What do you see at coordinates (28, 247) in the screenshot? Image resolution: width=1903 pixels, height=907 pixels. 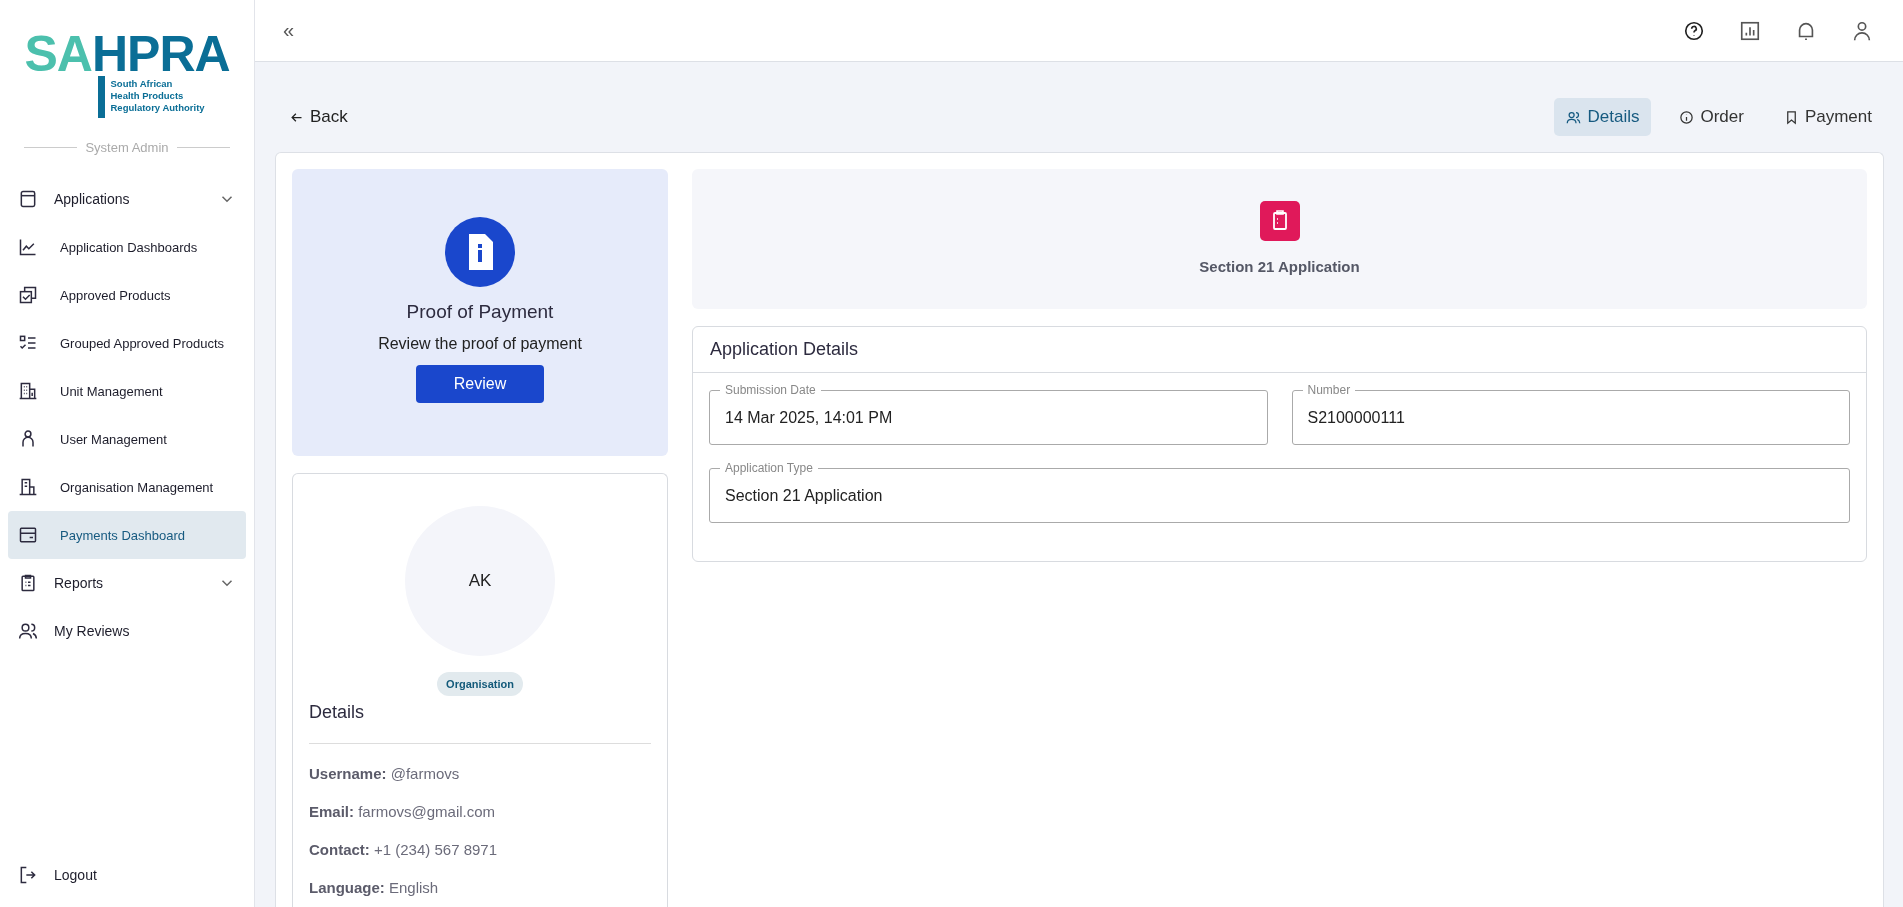 I see `line-chart-icon` at bounding box center [28, 247].